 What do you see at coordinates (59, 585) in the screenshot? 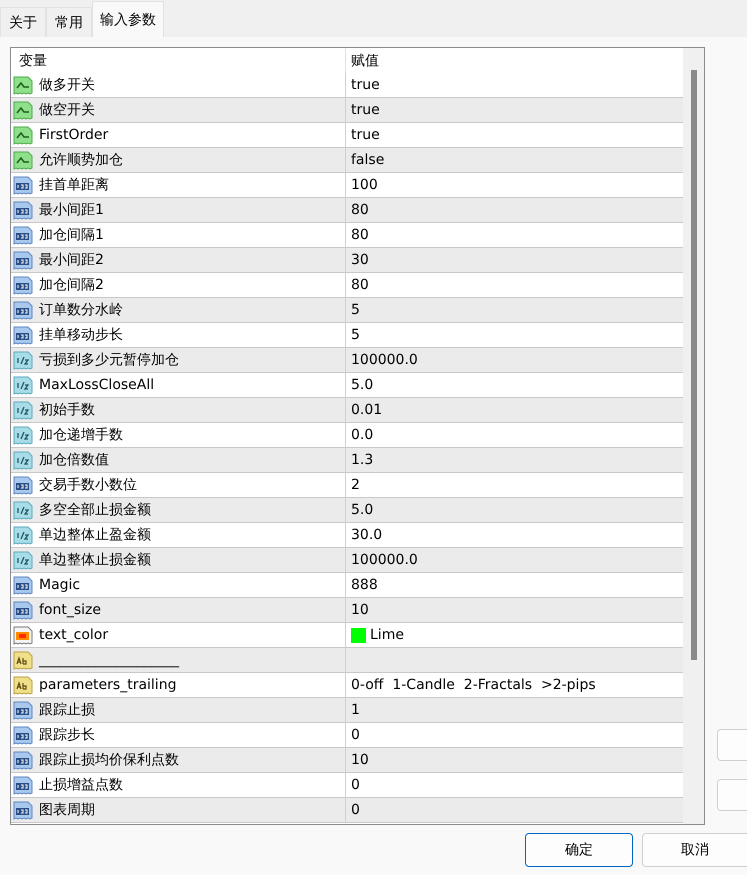
I see `parameter-name: Magic` at bounding box center [59, 585].